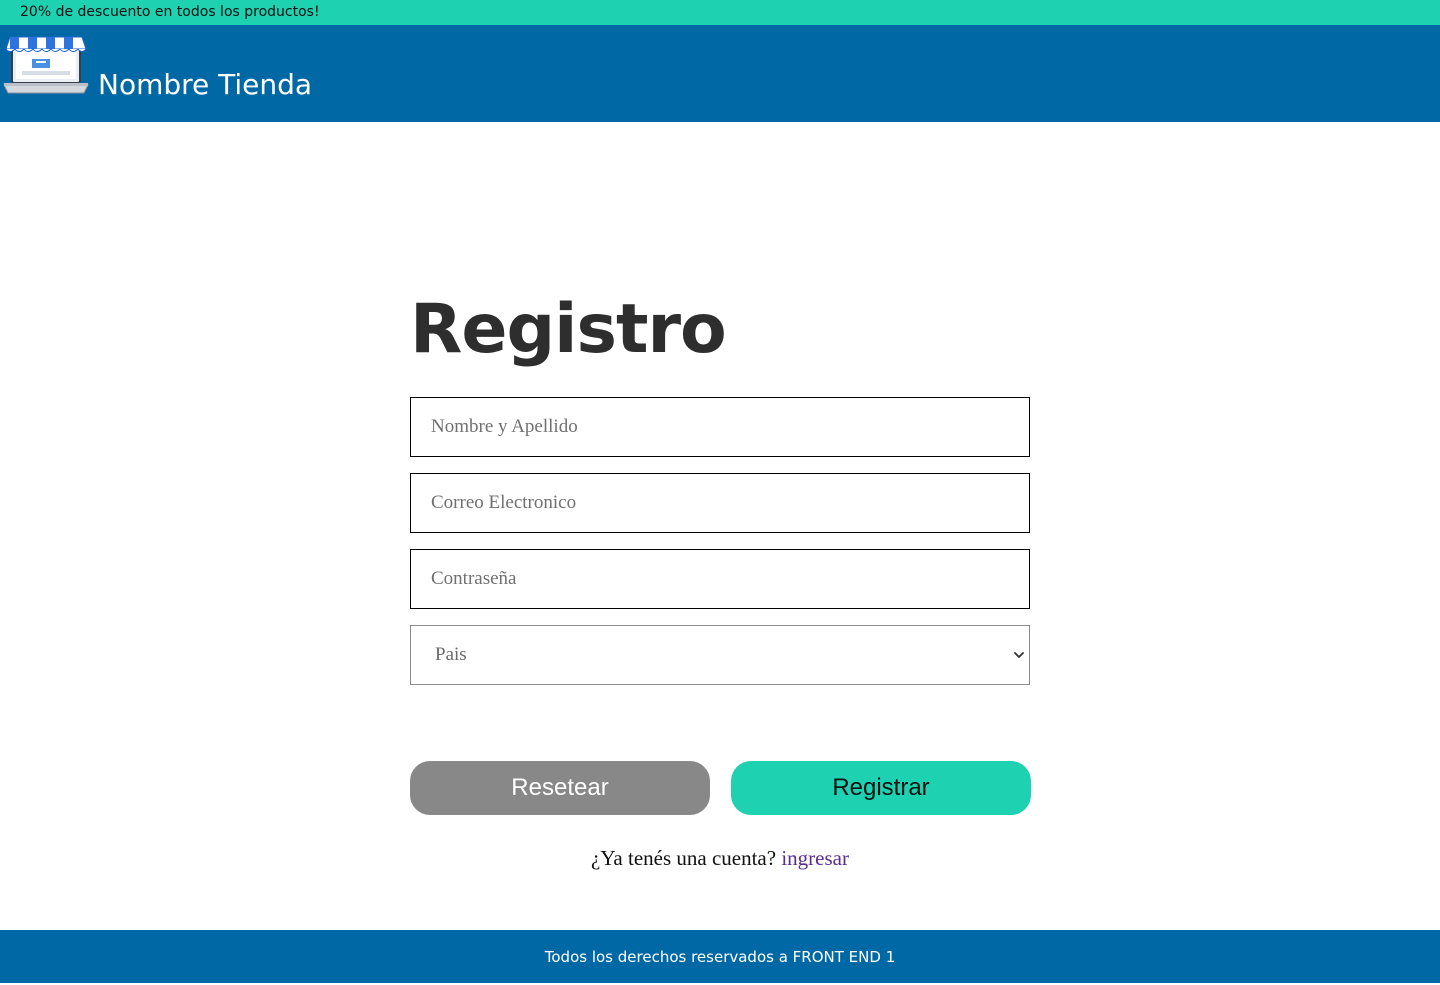  I want to click on promo-text: 20% de descuento en todos los productos!, so click(170, 12).